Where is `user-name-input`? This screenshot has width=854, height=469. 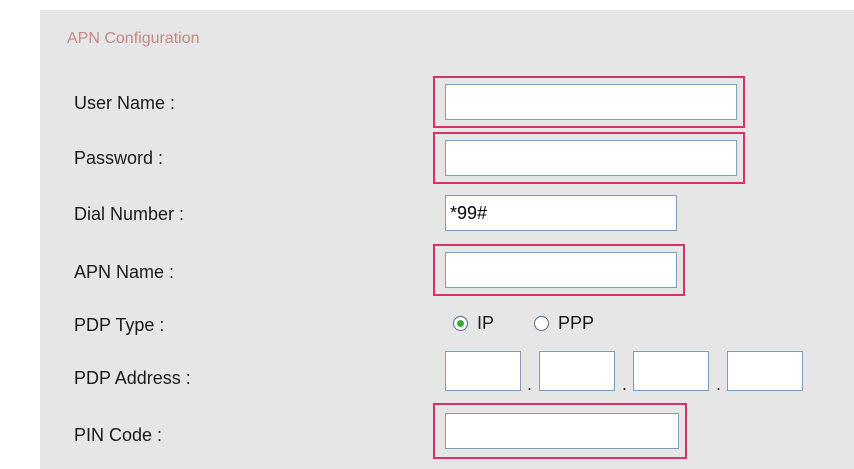 user-name-input is located at coordinates (591, 102).